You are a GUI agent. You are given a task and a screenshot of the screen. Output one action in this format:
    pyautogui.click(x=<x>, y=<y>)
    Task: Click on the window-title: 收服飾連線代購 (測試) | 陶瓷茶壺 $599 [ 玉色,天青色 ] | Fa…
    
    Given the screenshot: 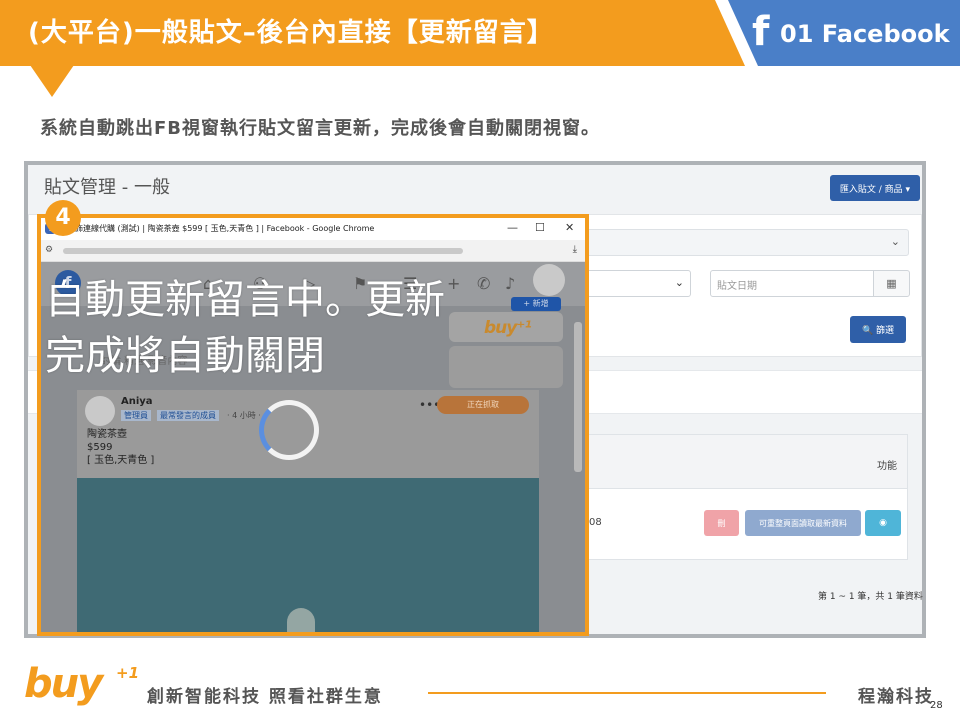 What is the action you would take?
    pyautogui.click(x=217, y=228)
    